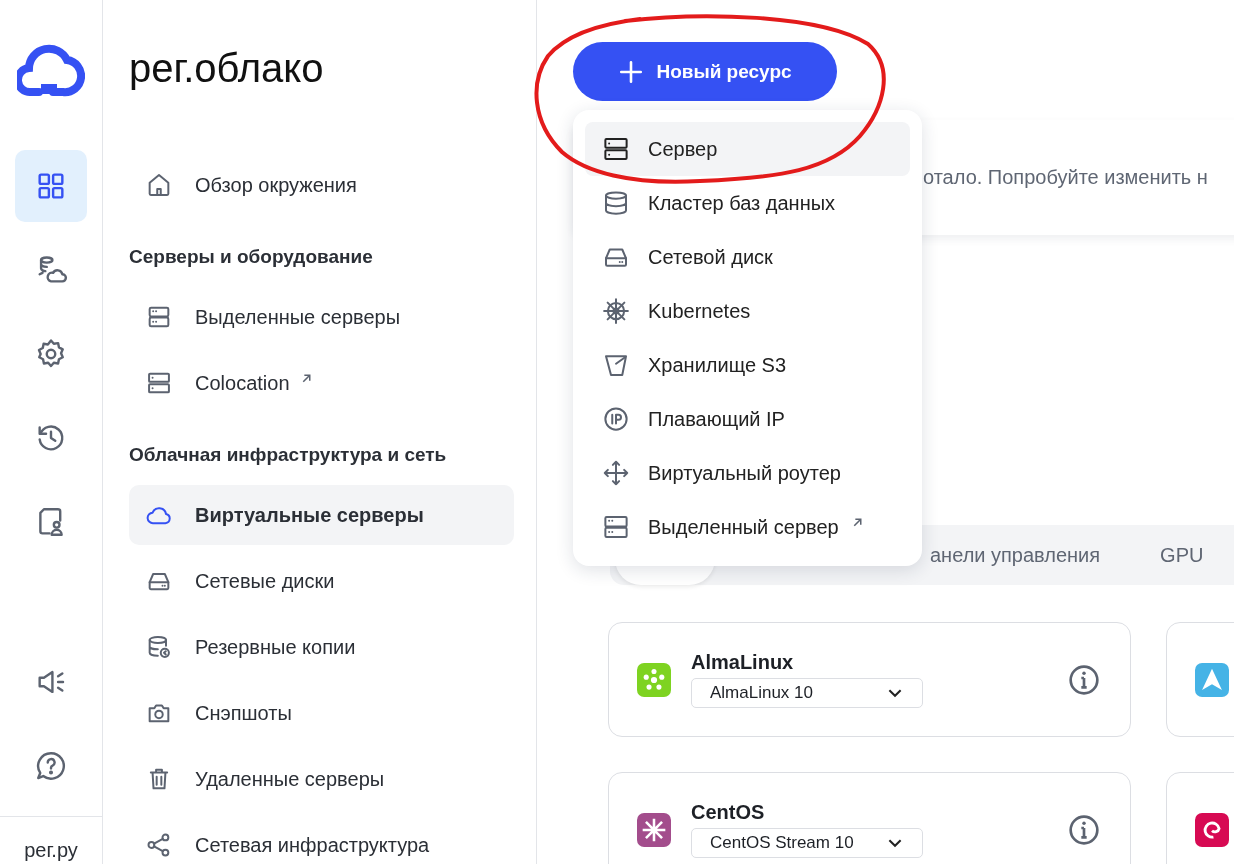  What do you see at coordinates (747, 203) in the screenshot?
I see `menu-item: Кластер баз данных` at bounding box center [747, 203].